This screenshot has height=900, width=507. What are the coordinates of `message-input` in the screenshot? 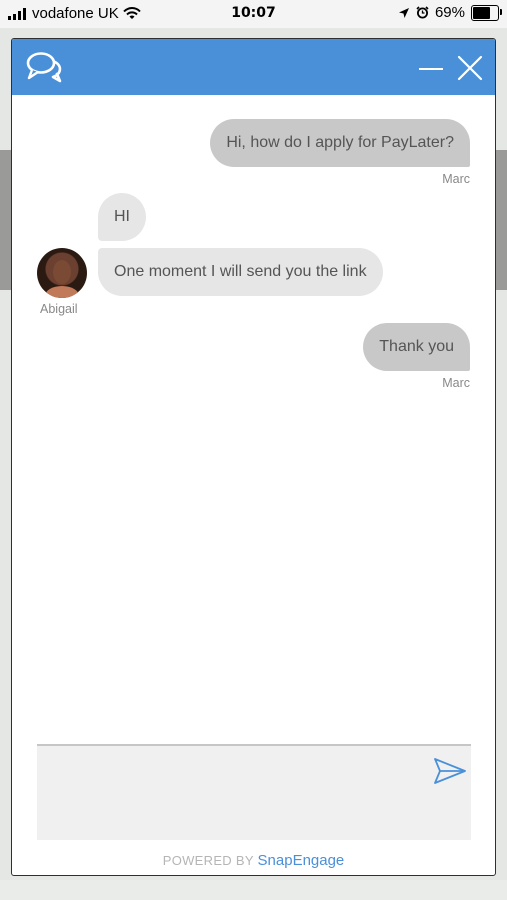 It's located at (227, 792).